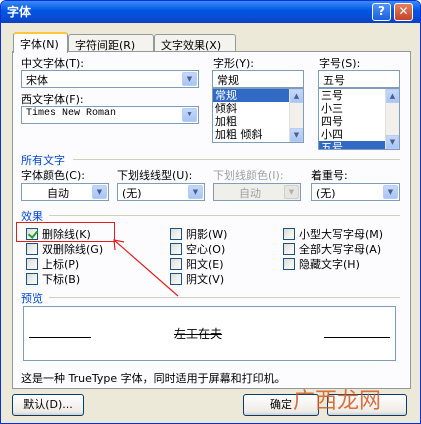  I want to click on checkbox-label: 阳文(E), so click(205, 264).